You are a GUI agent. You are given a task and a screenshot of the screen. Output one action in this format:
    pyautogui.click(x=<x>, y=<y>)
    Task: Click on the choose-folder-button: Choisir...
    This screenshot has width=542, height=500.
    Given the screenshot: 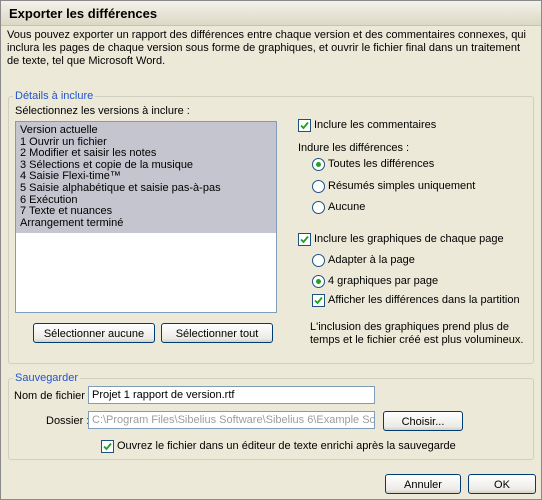 What is the action you would take?
    pyautogui.click(x=423, y=421)
    